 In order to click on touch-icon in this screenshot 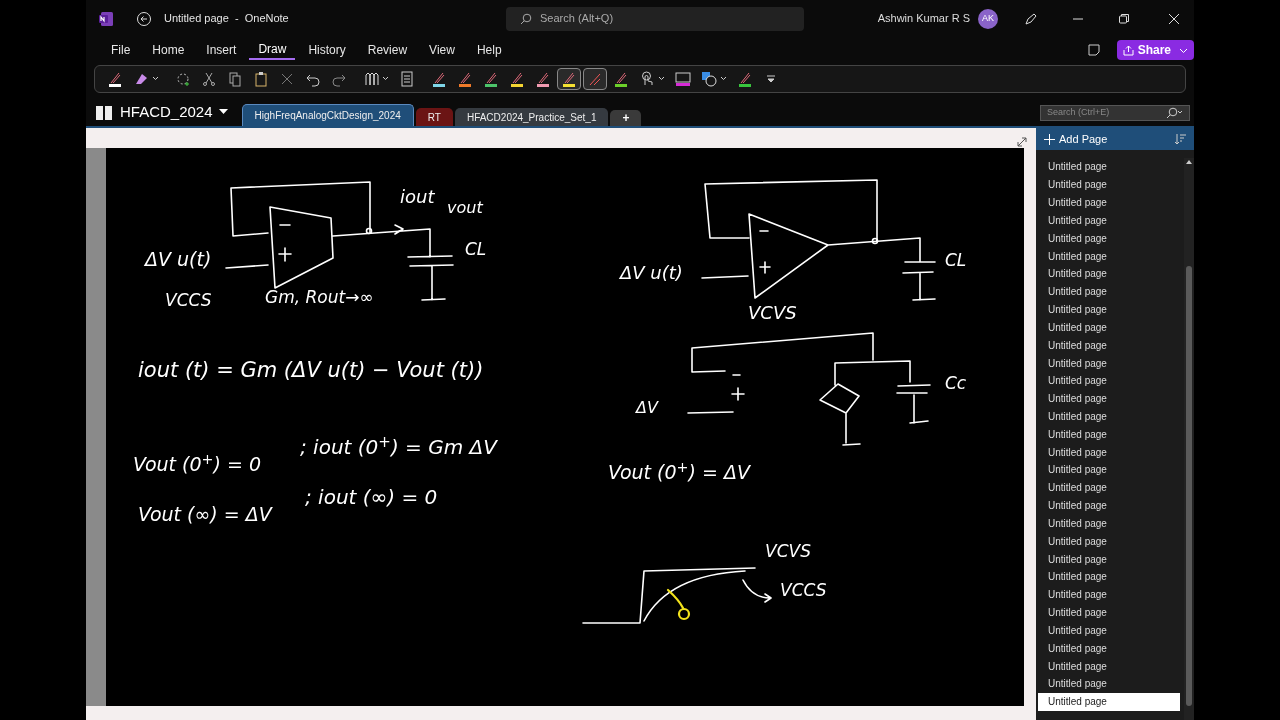, I will do `click(647, 78)`.